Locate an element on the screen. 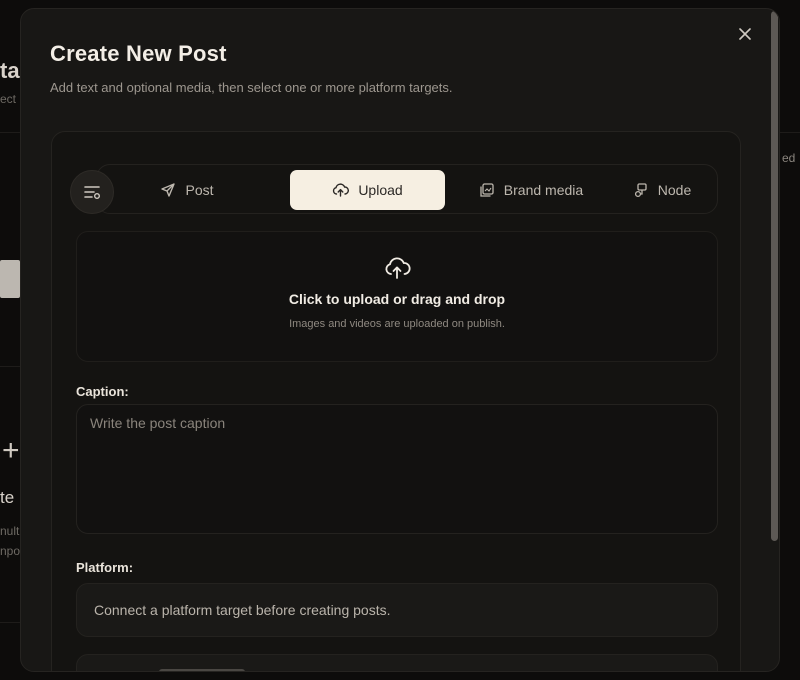 This screenshot has height=680, width=800. node-icon is located at coordinates (640, 190).